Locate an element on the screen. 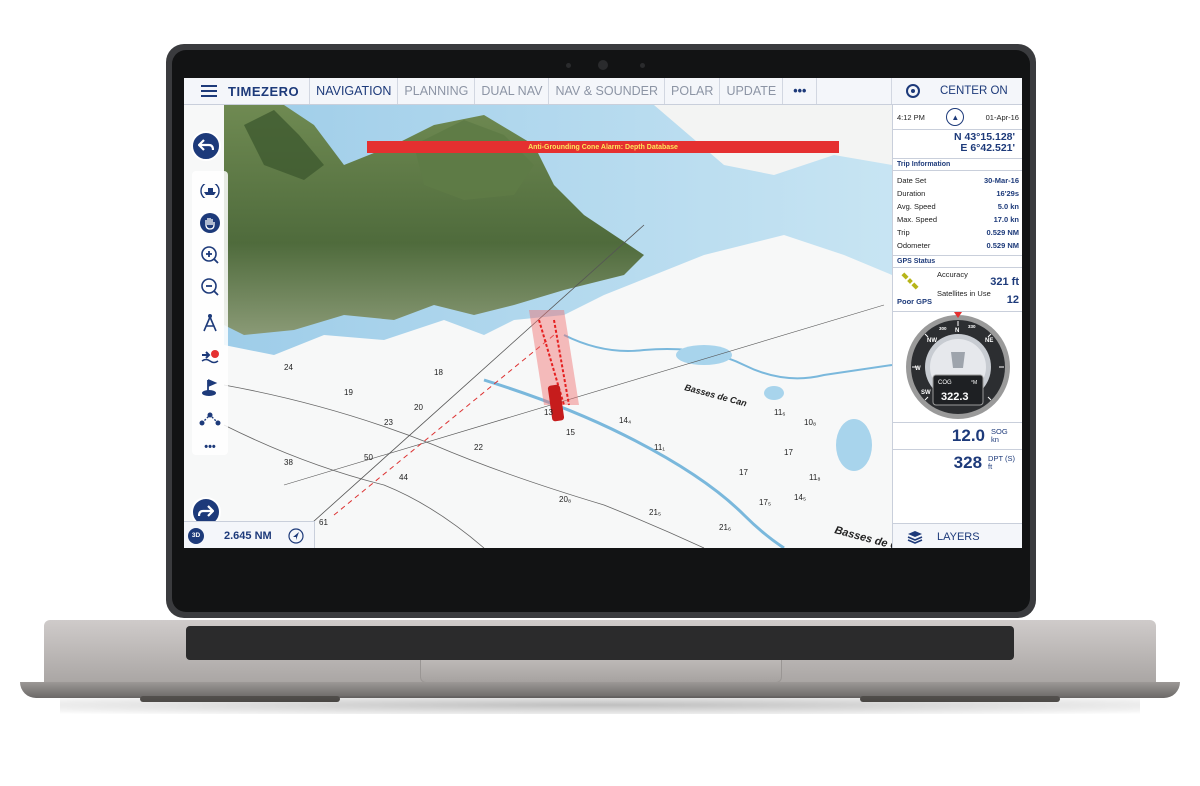  trip-label: Odometer is located at coordinates (914, 245).